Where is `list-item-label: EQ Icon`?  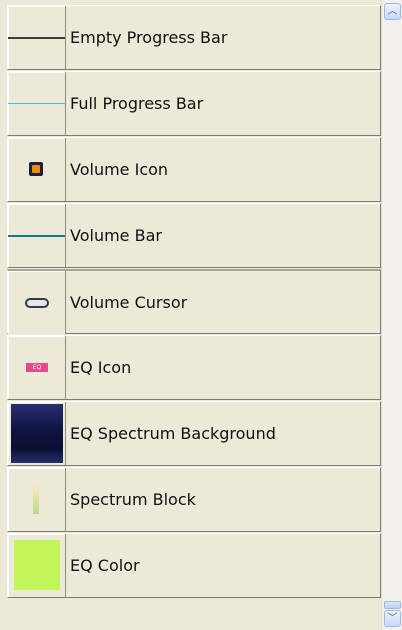
list-item-label: EQ Icon is located at coordinates (101, 367).